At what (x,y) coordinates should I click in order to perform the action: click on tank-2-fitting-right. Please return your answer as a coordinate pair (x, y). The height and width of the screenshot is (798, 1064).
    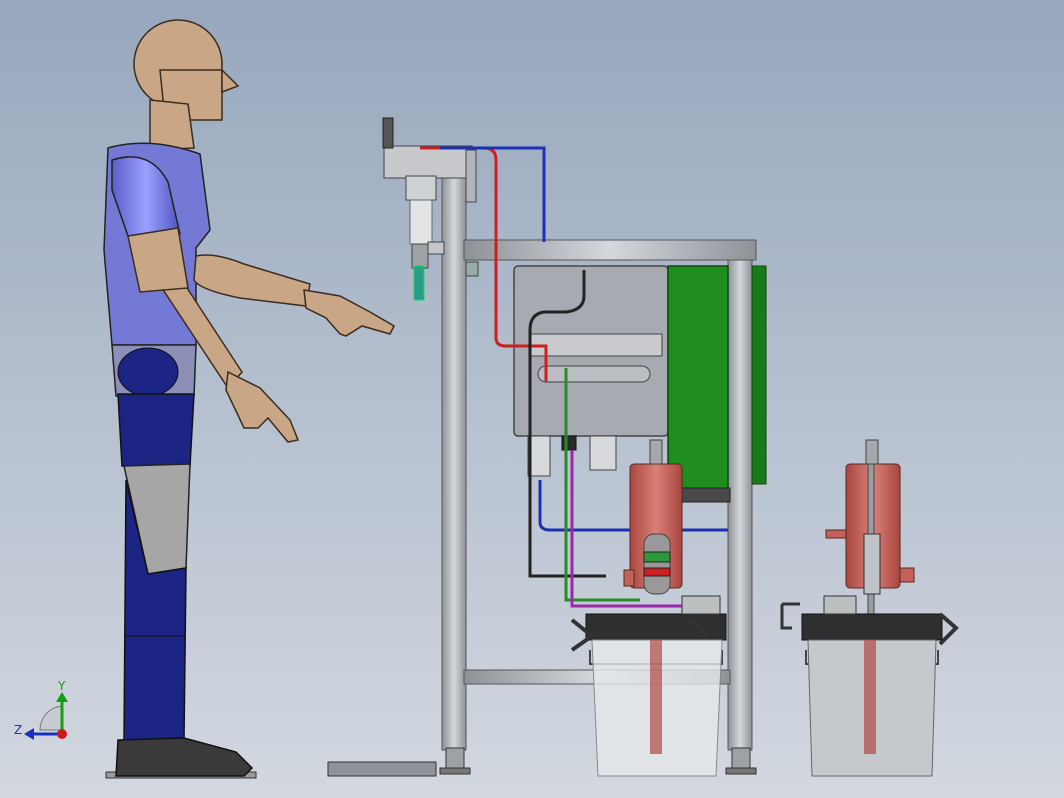
    Looking at the image, I should click on (907, 575).